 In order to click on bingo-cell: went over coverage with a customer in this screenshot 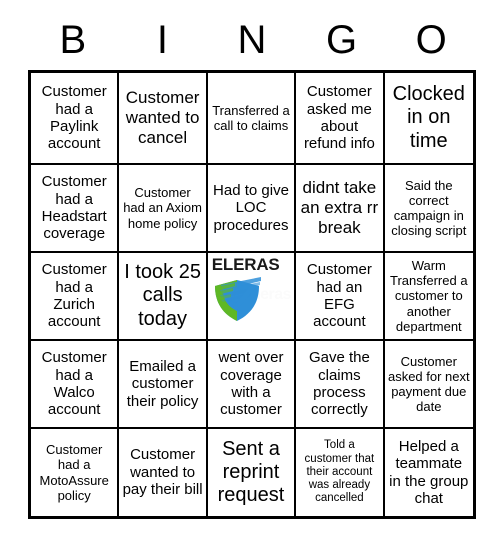, I will do `click(252, 385)`.